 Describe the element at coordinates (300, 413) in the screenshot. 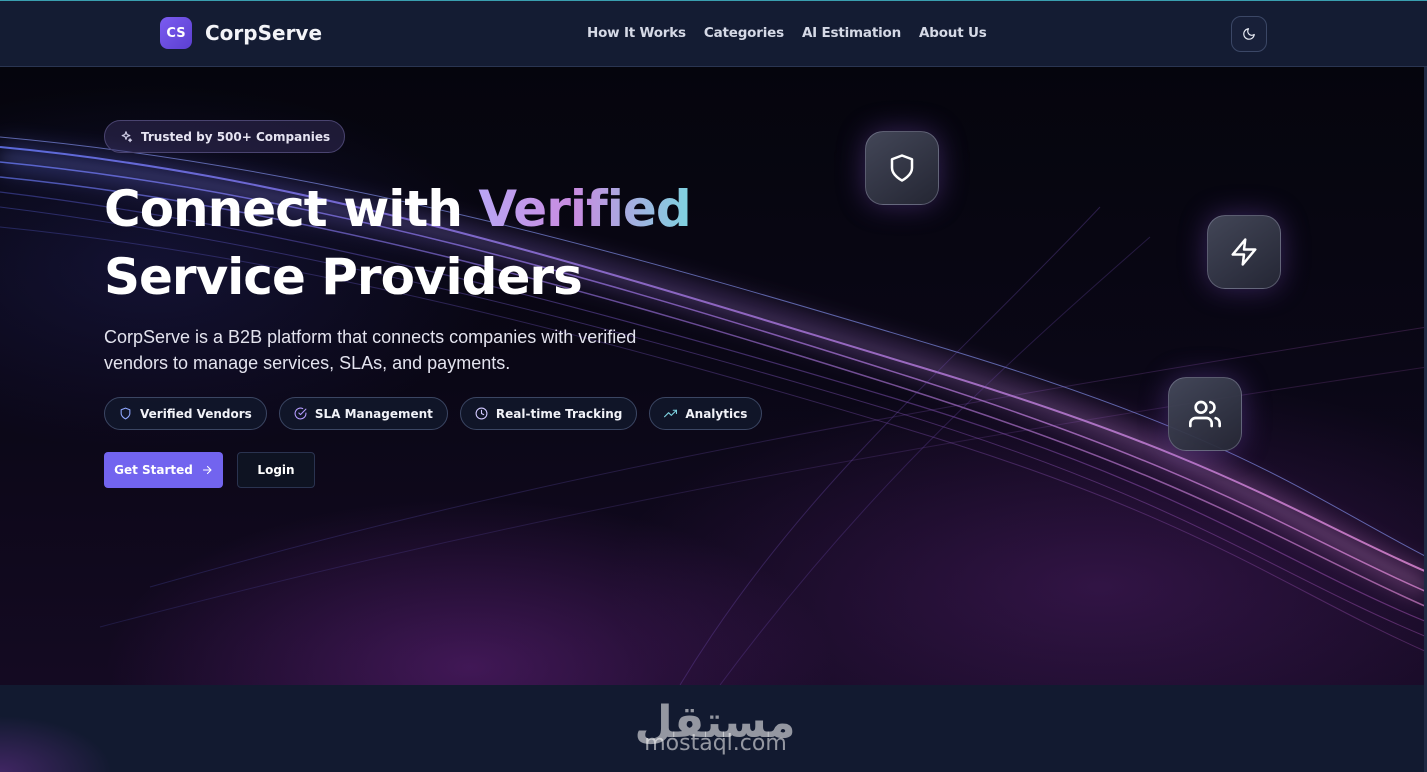

I see `check-circle-icon` at that location.